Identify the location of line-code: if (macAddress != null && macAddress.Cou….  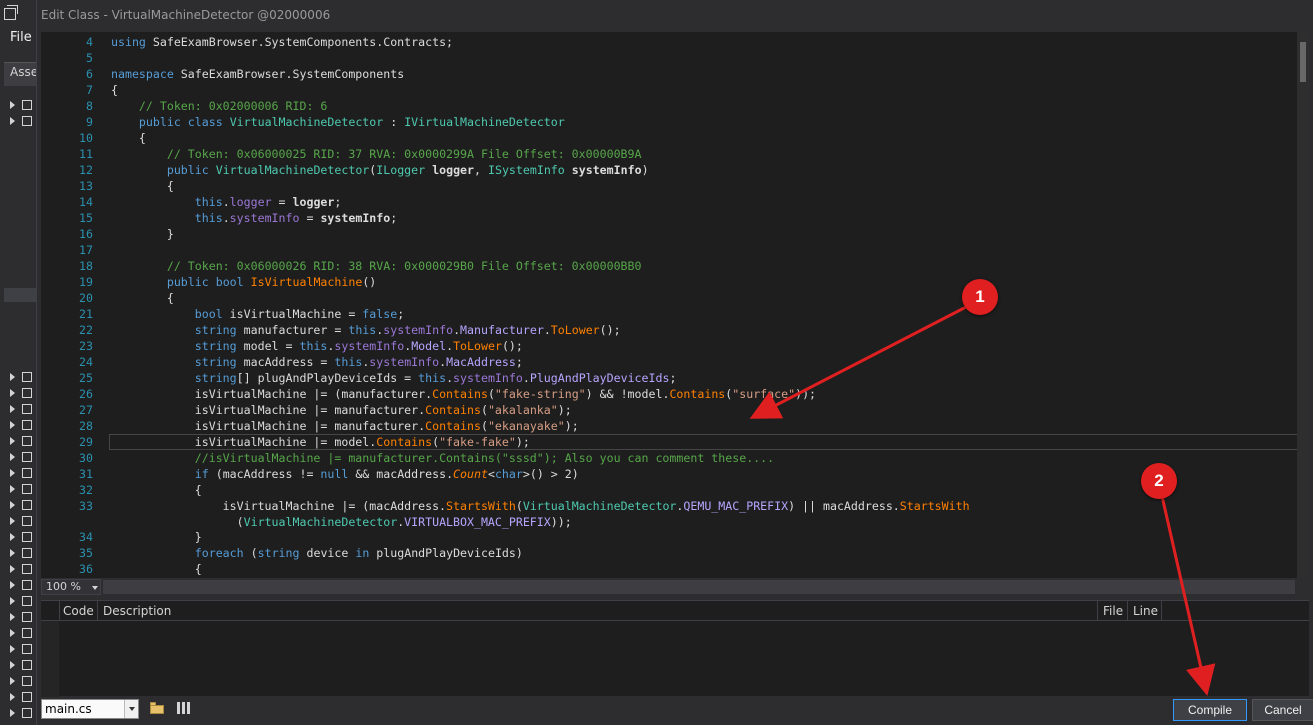
(345, 474).